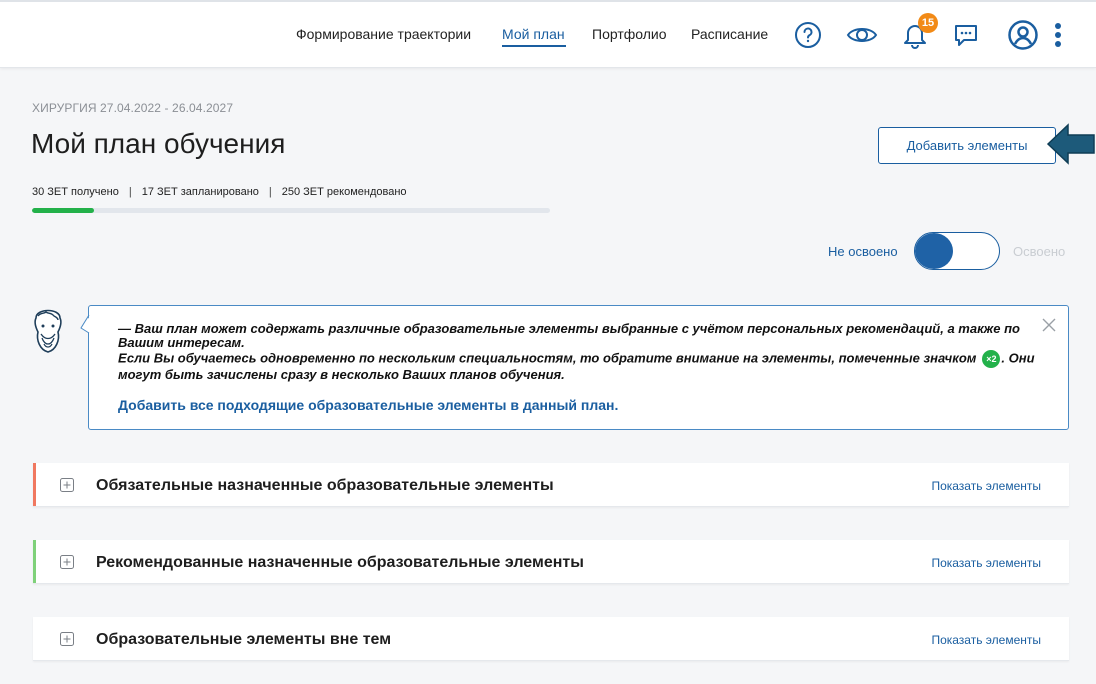 The width and height of the screenshot is (1096, 684). I want to click on chat-icon, so click(966, 35).